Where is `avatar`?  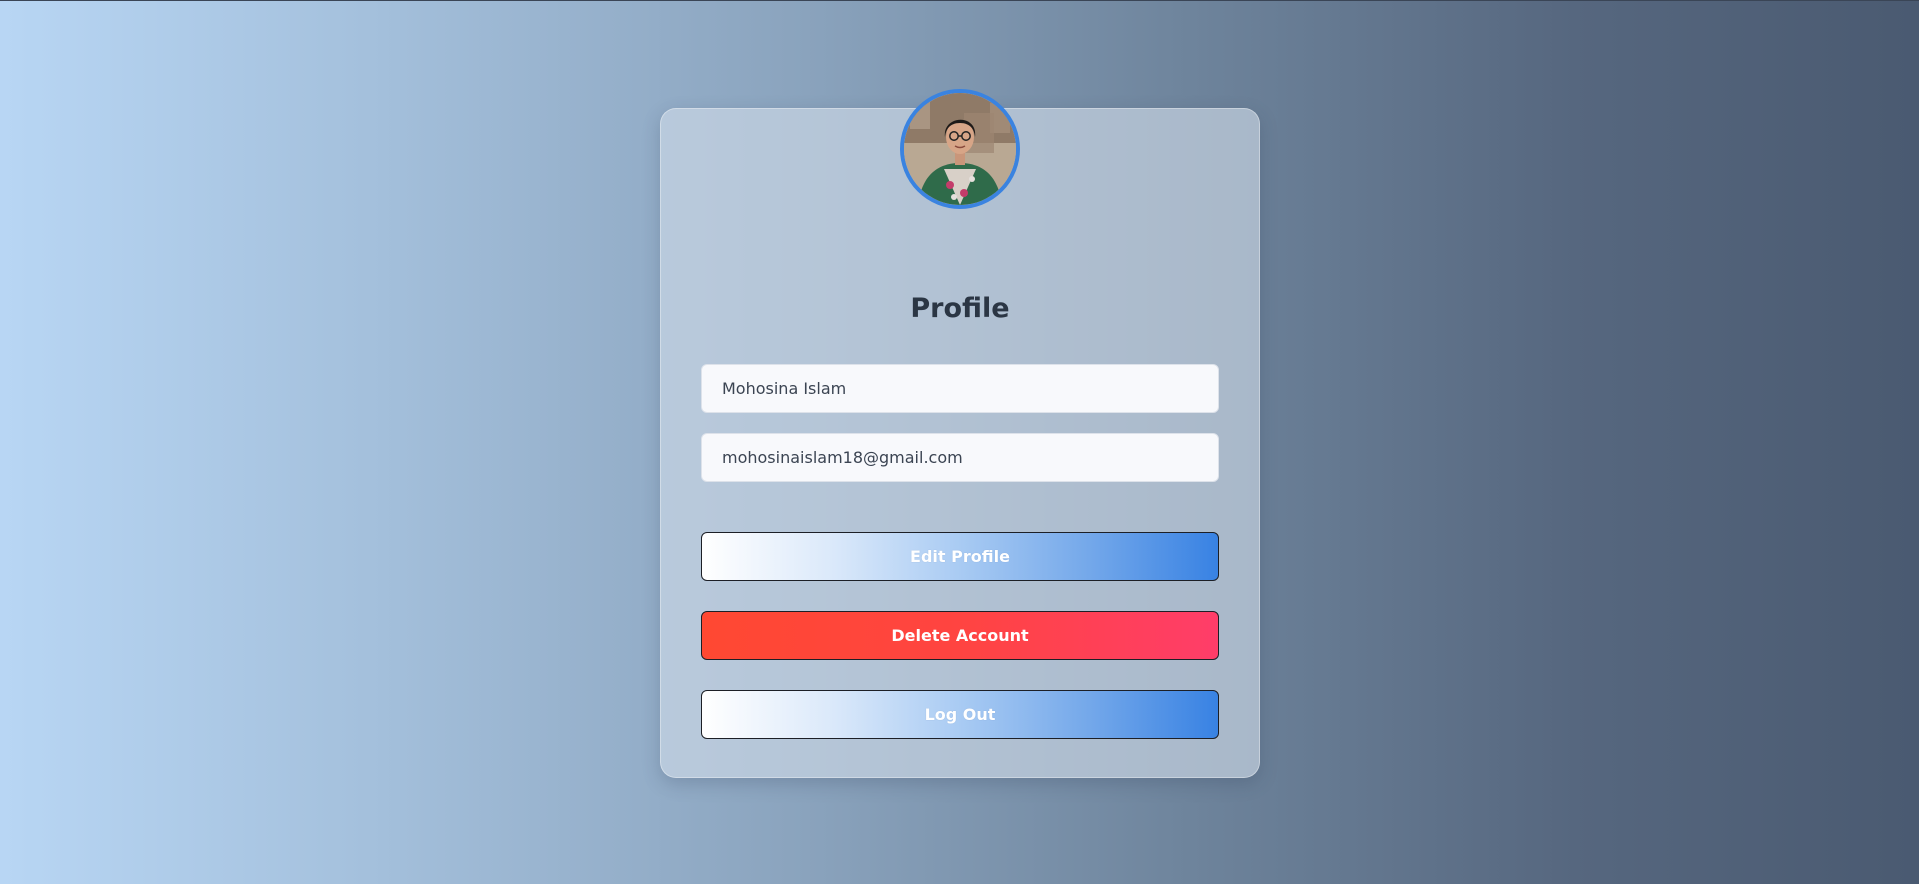
avatar is located at coordinates (960, 149).